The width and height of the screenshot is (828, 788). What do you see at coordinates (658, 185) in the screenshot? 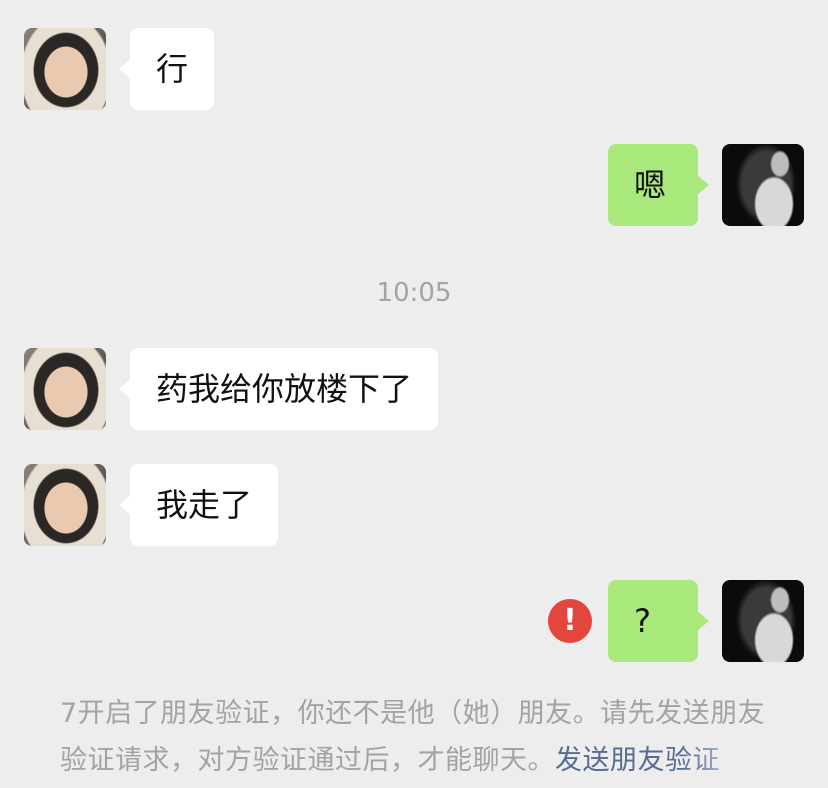
I see `message-bubble: 嗯` at bounding box center [658, 185].